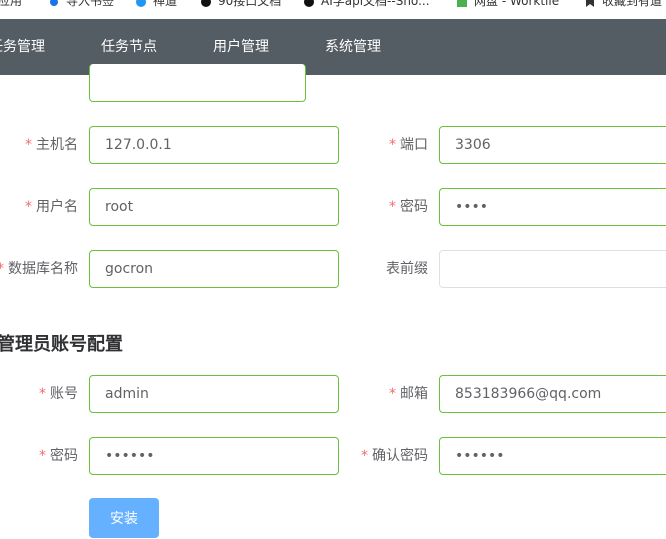 This screenshot has width=666, height=539. Describe the element at coordinates (214, 269) in the screenshot. I see `db-name-input` at that location.